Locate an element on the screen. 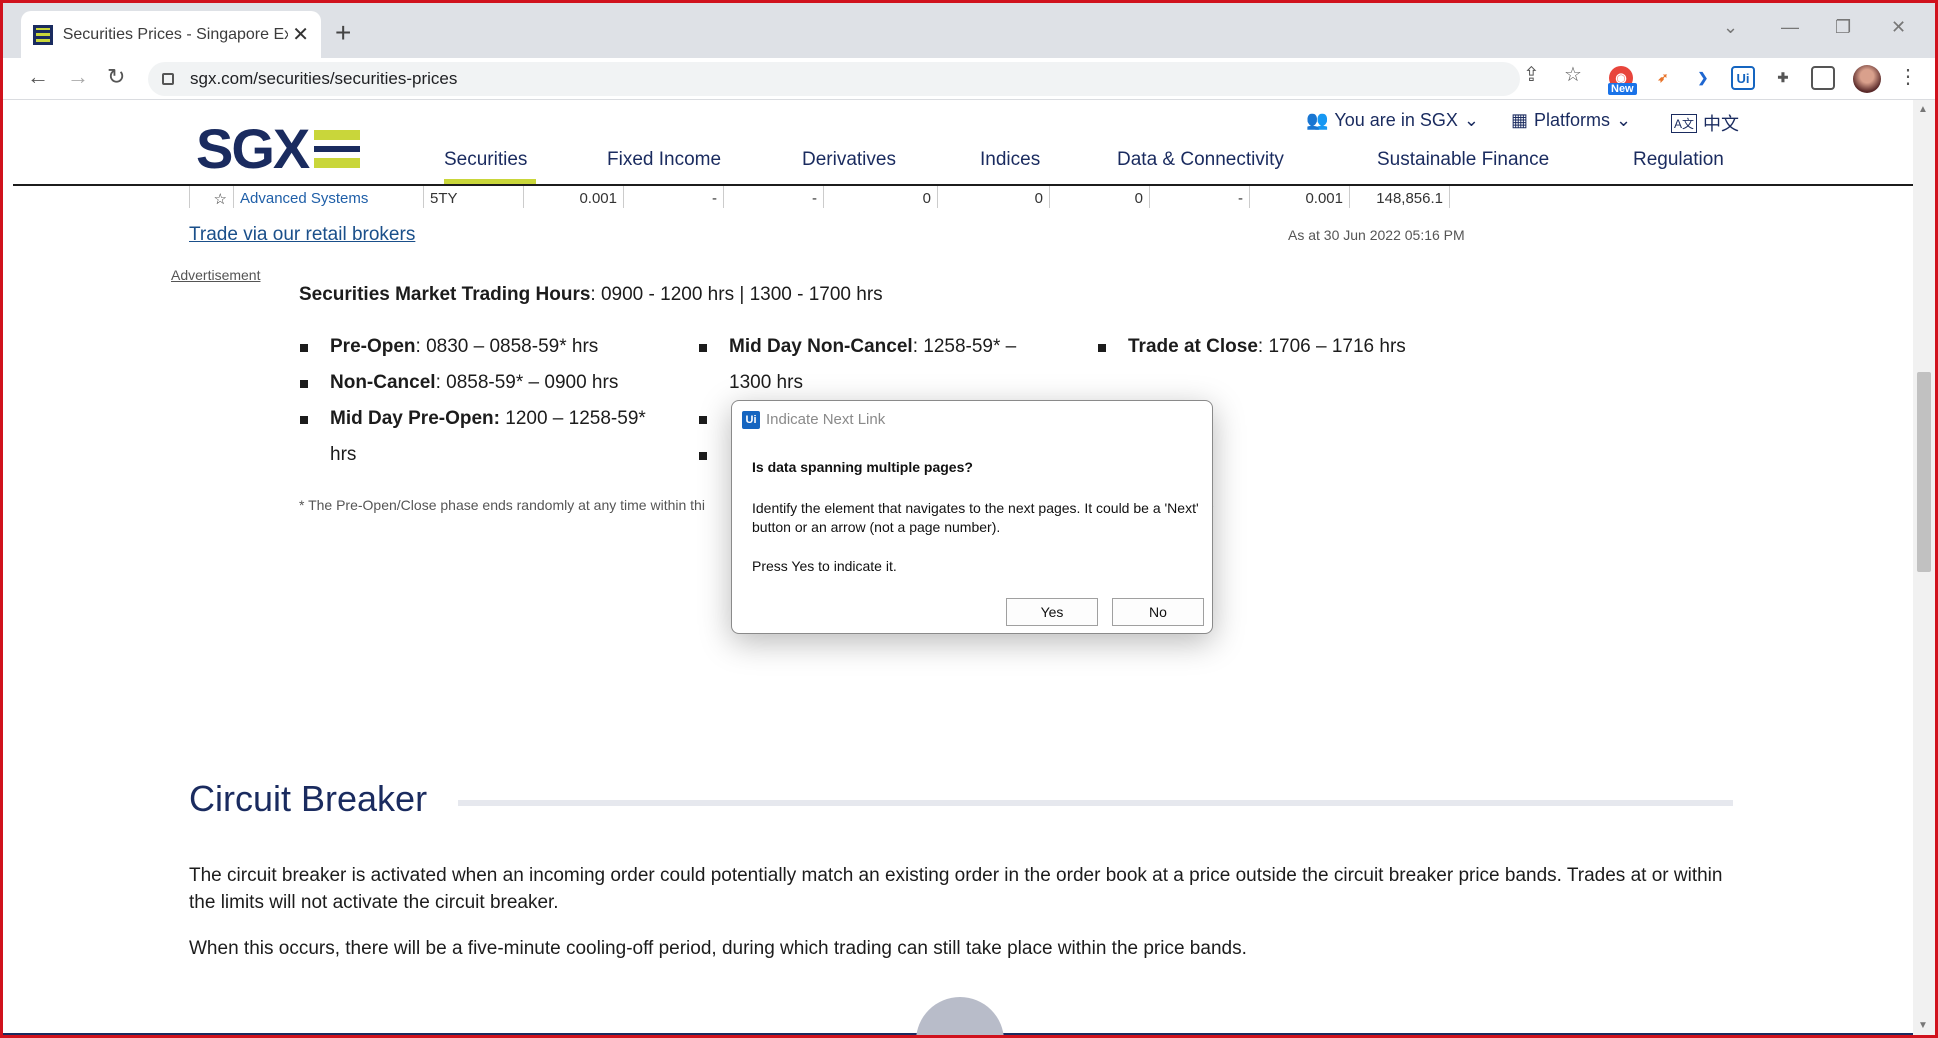 This screenshot has height=1038, width=1938. sgx-bars-icon is located at coordinates (337, 148).